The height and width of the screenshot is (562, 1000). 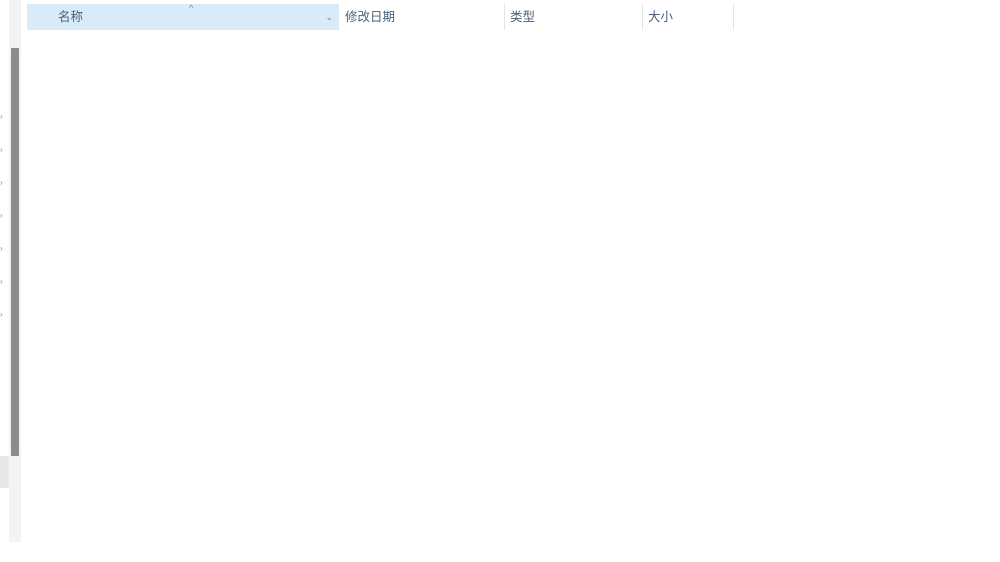 What do you see at coordinates (370, 17) in the screenshot?
I see `column-header-date-label: 修改日期` at bounding box center [370, 17].